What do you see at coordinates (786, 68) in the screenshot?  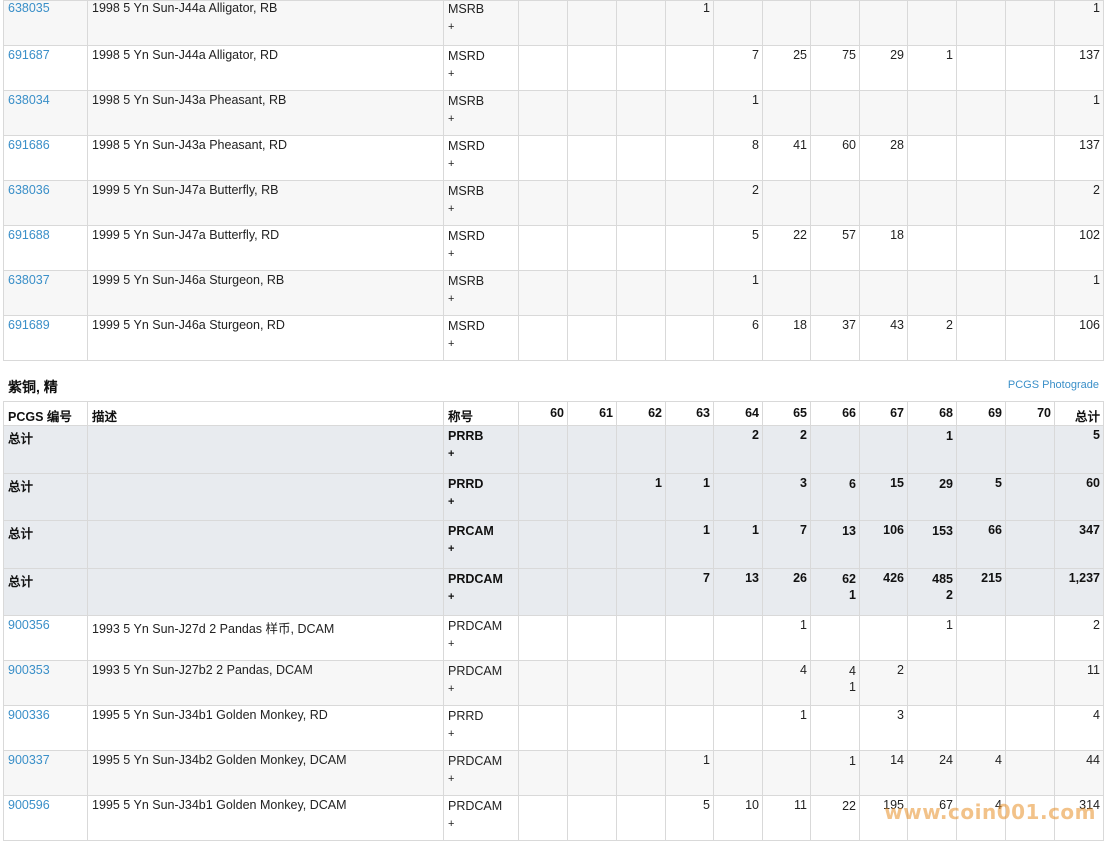 I see `grade-65-cell: 25` at bounding box center [786, 68].